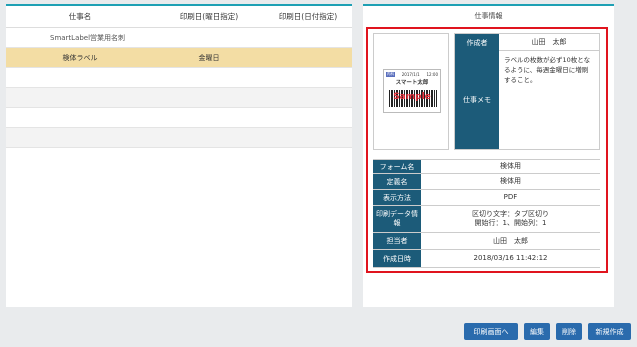 This screenshot has height=347, width=637. What do you see at coordinates (390, 74) in the screenshot?
I see `label-badge: 内科` at bounding box center [390, 74].